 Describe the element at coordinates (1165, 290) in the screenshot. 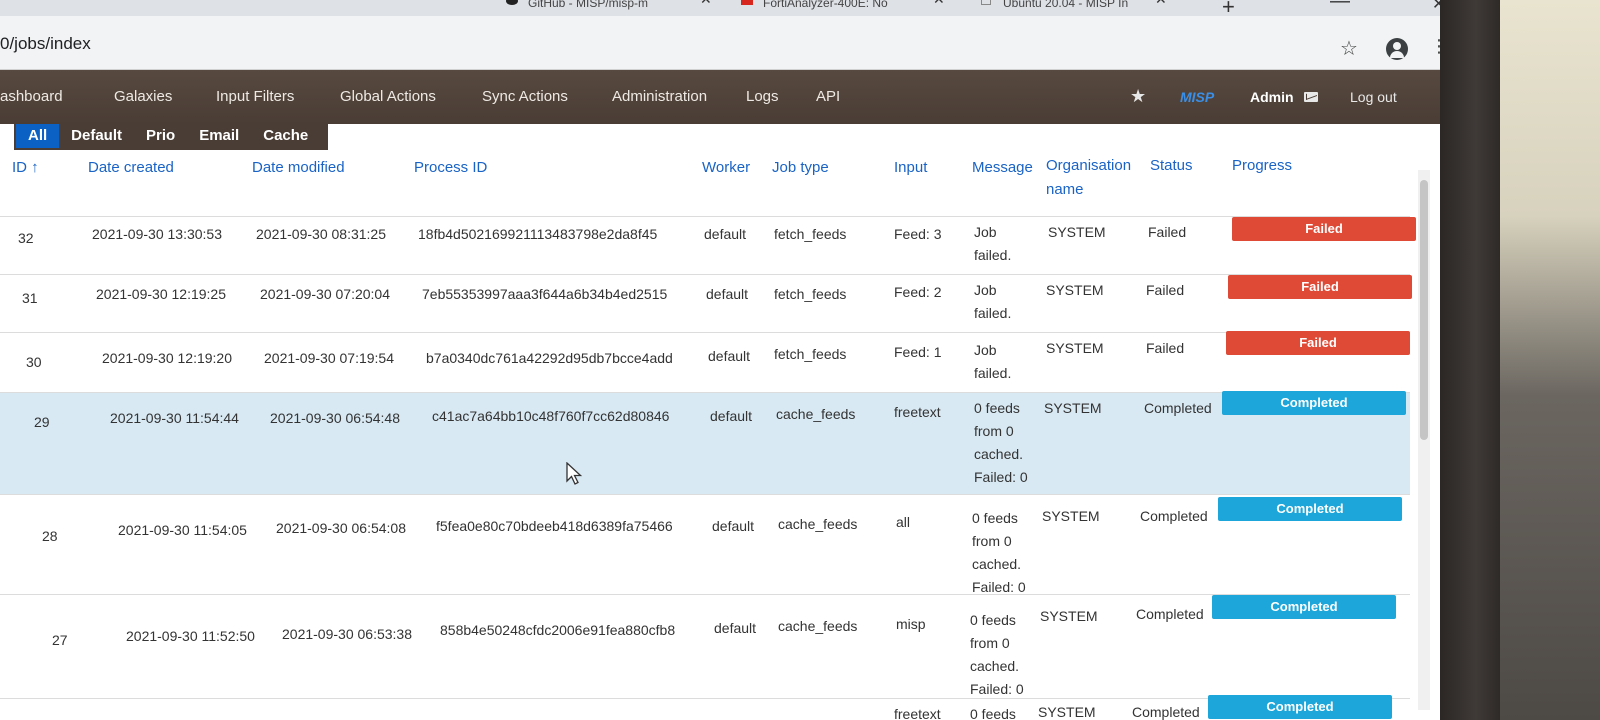

I see `cell-status: Failed` at that location.